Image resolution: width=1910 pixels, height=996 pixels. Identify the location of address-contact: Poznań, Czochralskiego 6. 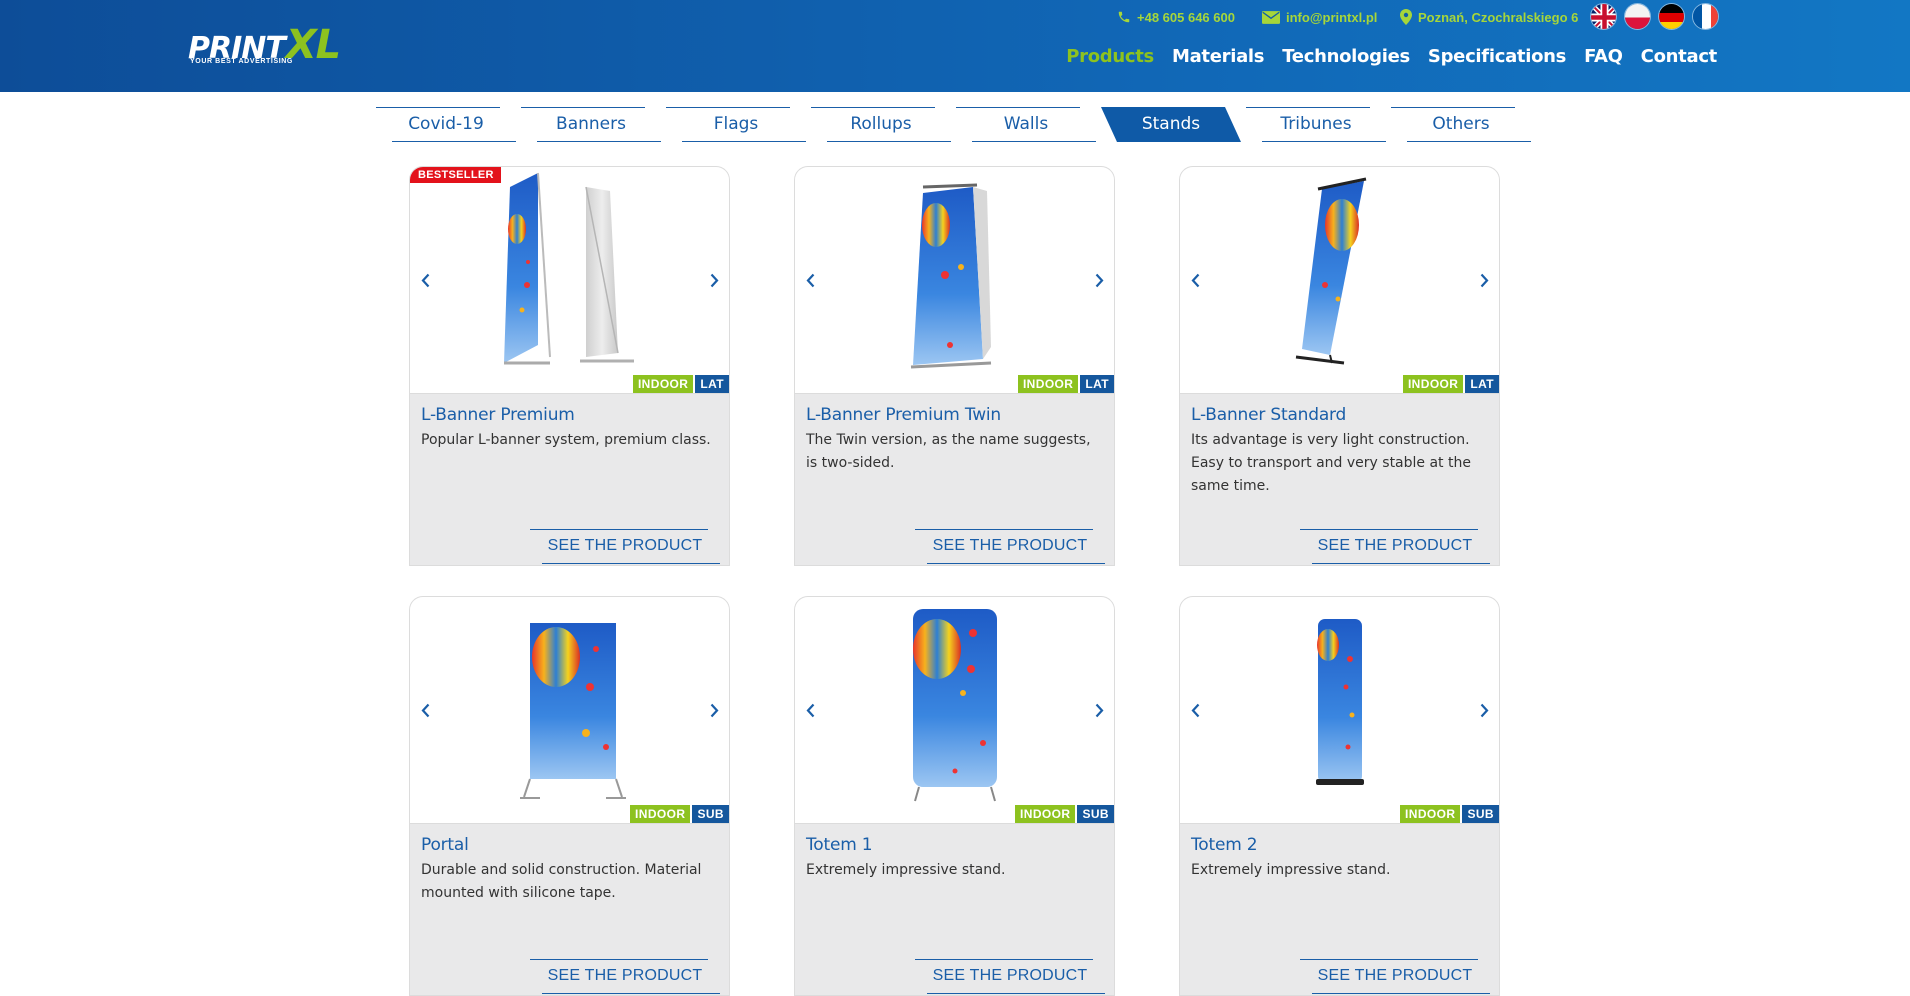
(1489, 17).